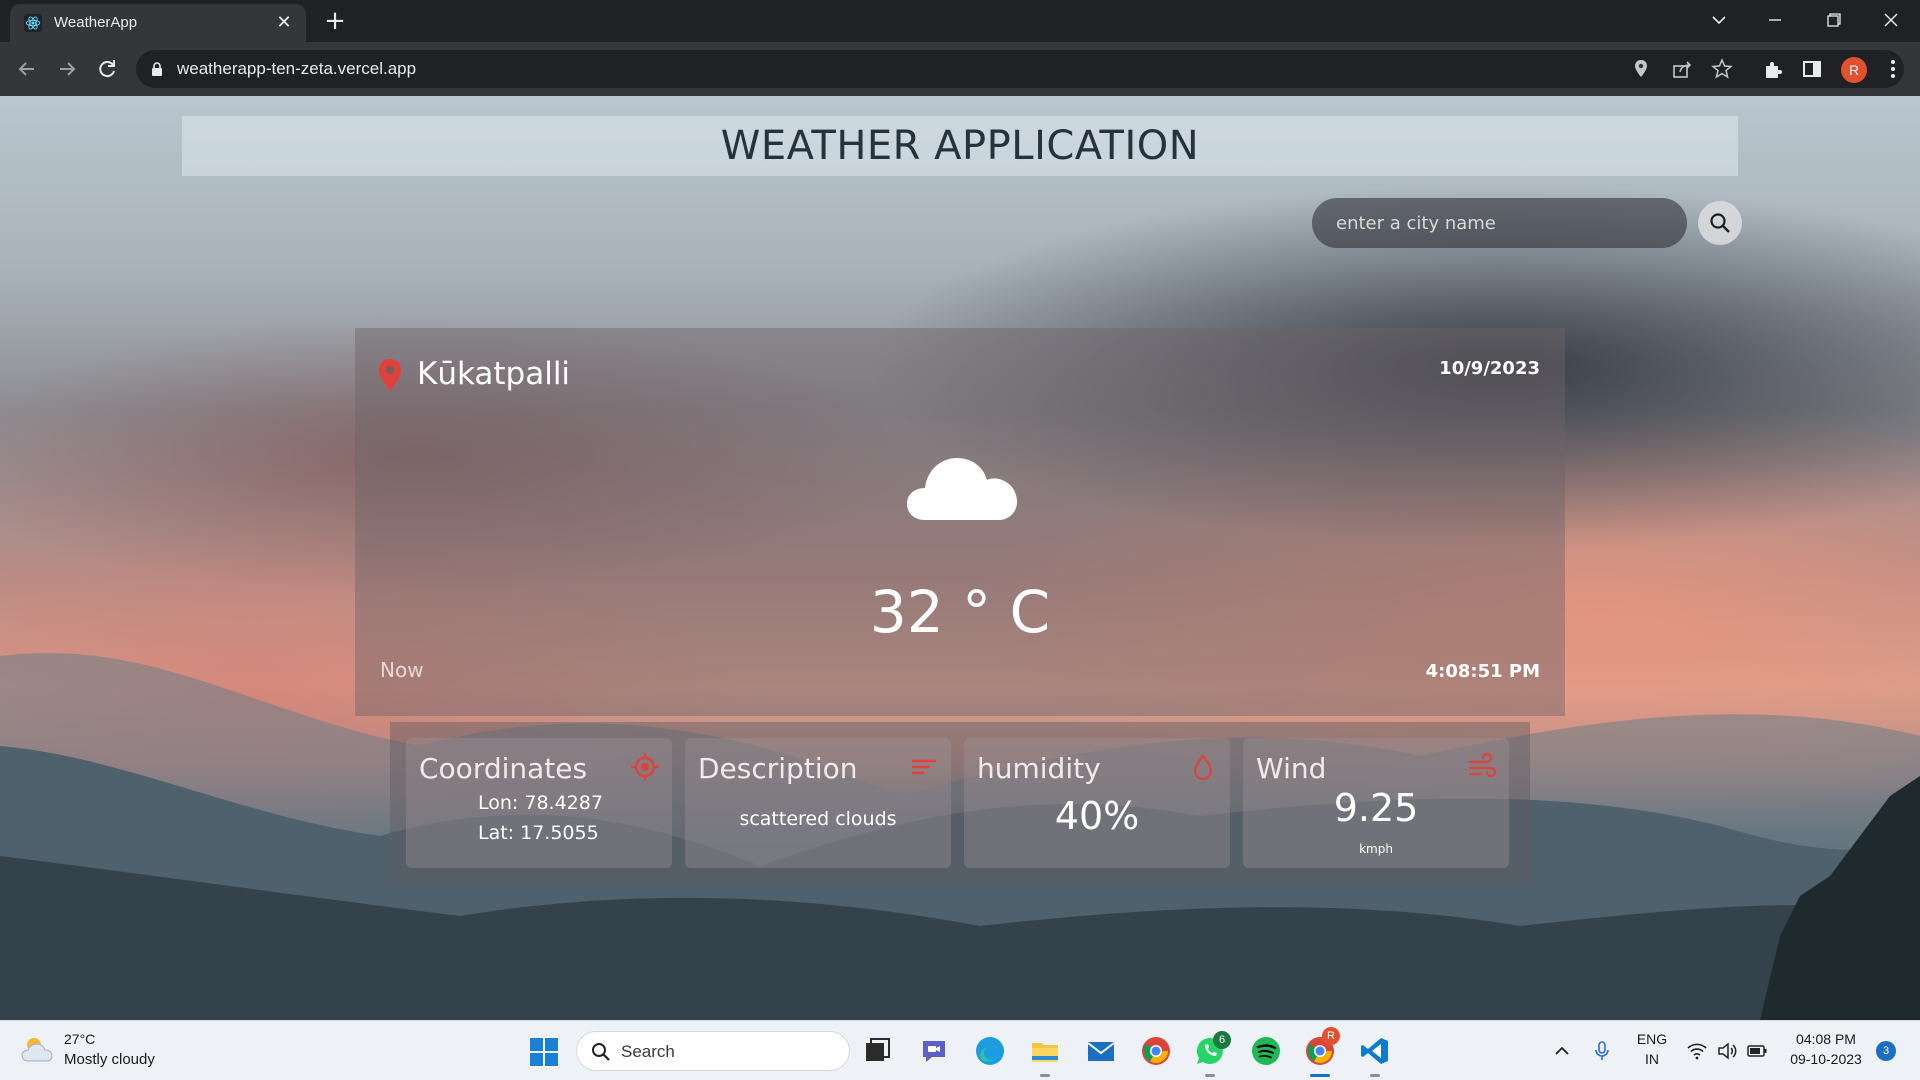 The image size is (1920, 1080). What do you see at coordinates (924, 767) in the screenshot?
I see `lines-icon` at bounding box center [924, 767].